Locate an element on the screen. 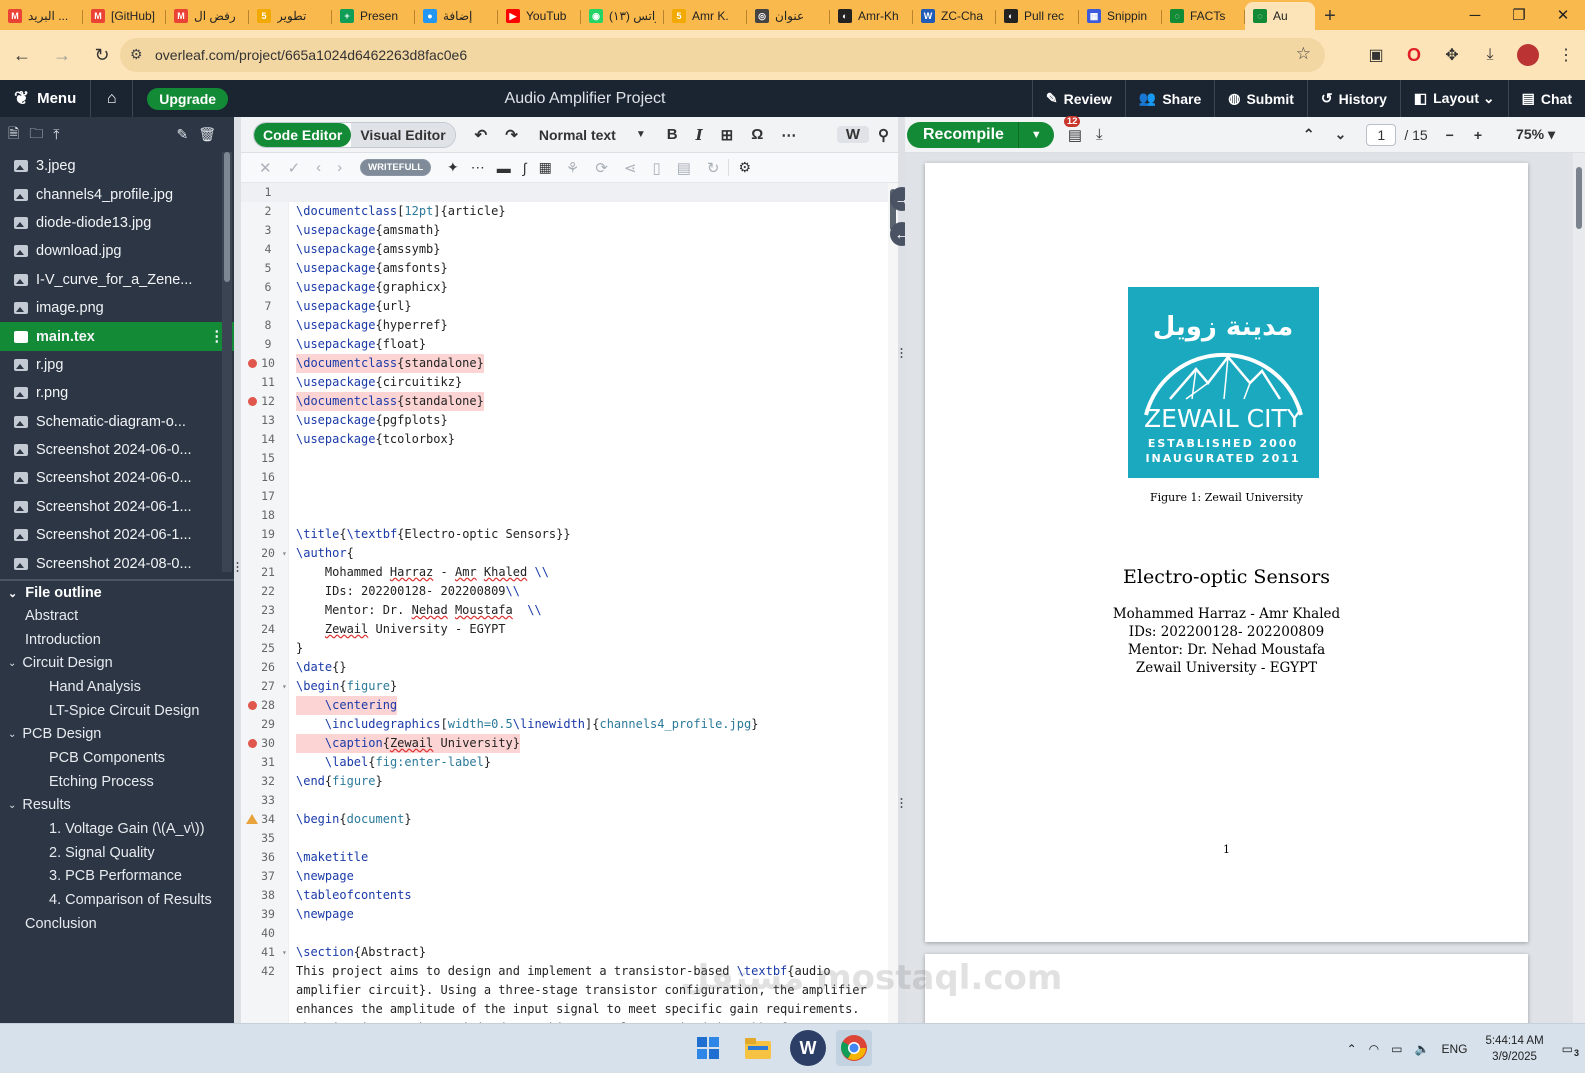 This screenshot has width=1585, height=1073. outline-item: Introduction is located at coordinates (117, 640).